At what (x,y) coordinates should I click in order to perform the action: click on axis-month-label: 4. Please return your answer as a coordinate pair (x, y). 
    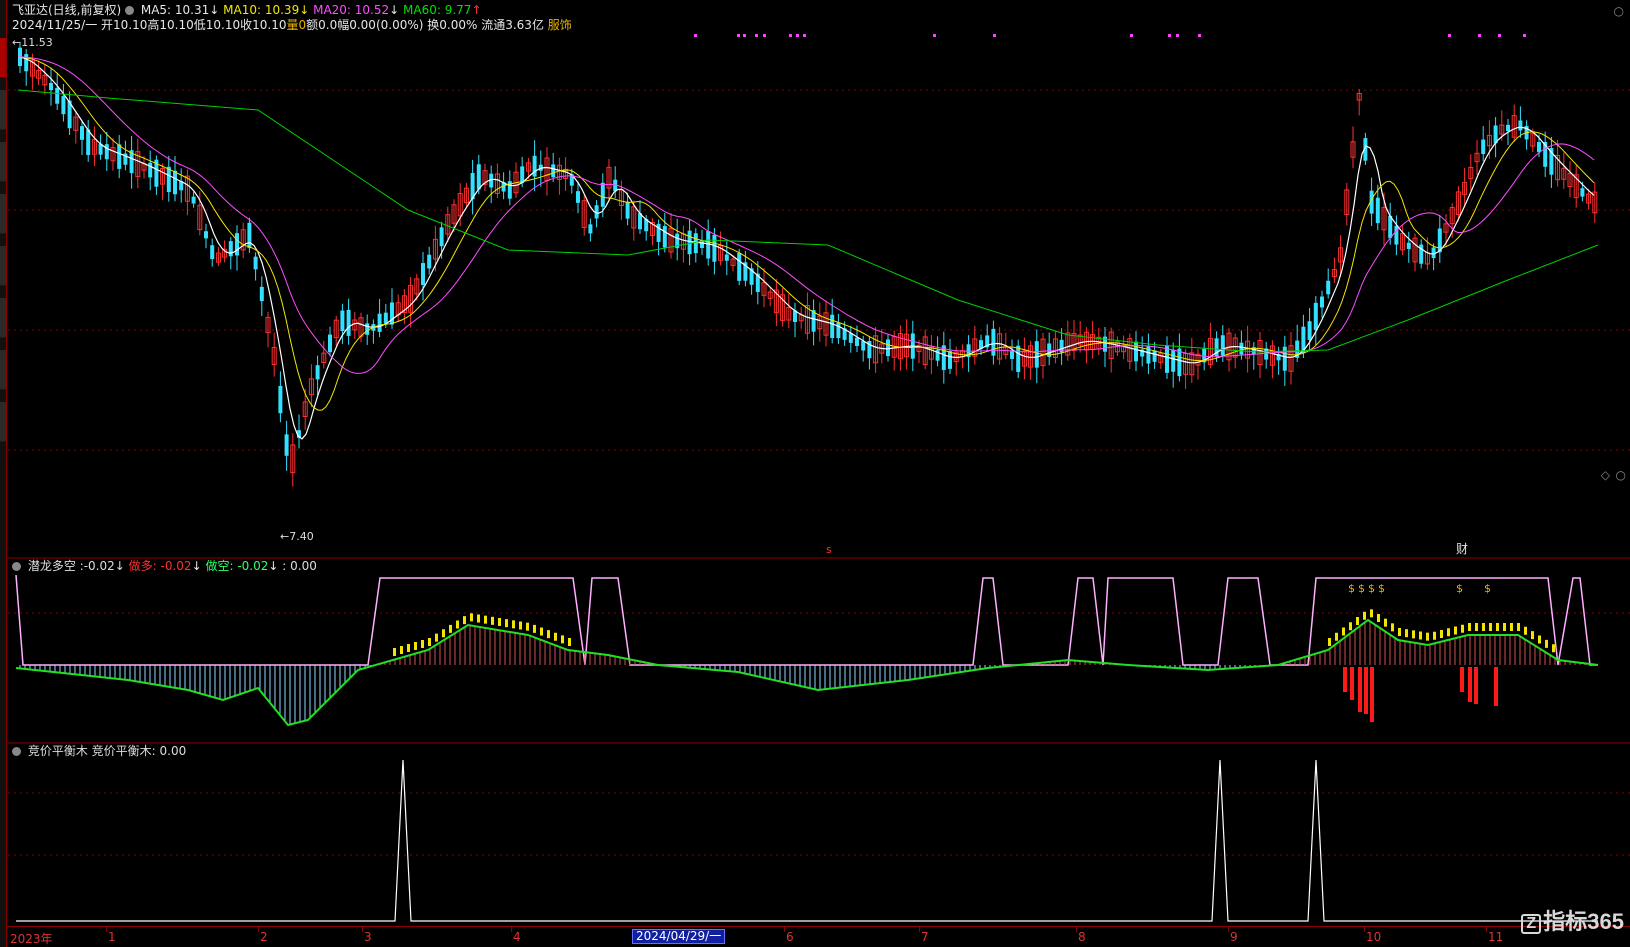
    Looking at the image, I should click on (517, 937).